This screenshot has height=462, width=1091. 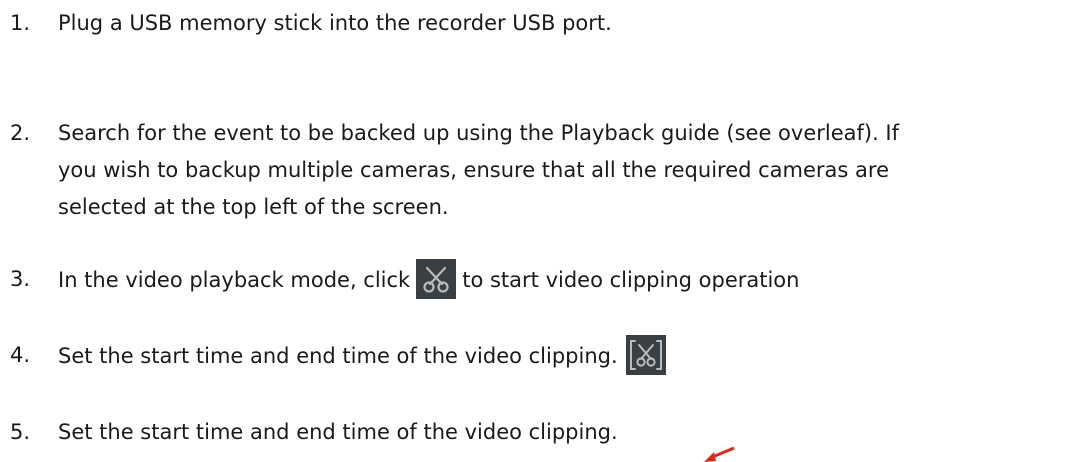 What do you see at coordinates (253, 207) in the screenshot?
I see `step-2-line-3: selected at the top left of the screen.` at bounding box center [253, 207].